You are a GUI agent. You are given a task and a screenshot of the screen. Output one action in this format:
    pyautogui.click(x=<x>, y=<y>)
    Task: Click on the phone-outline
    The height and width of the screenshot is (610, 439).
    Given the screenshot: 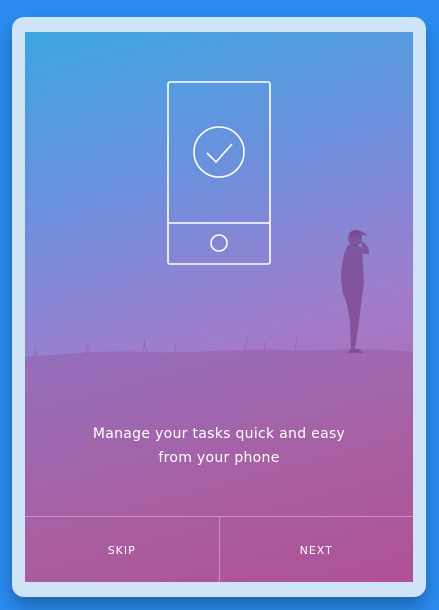 What is the action you would take?
    pyautogui.click(x=219, y=173)
    